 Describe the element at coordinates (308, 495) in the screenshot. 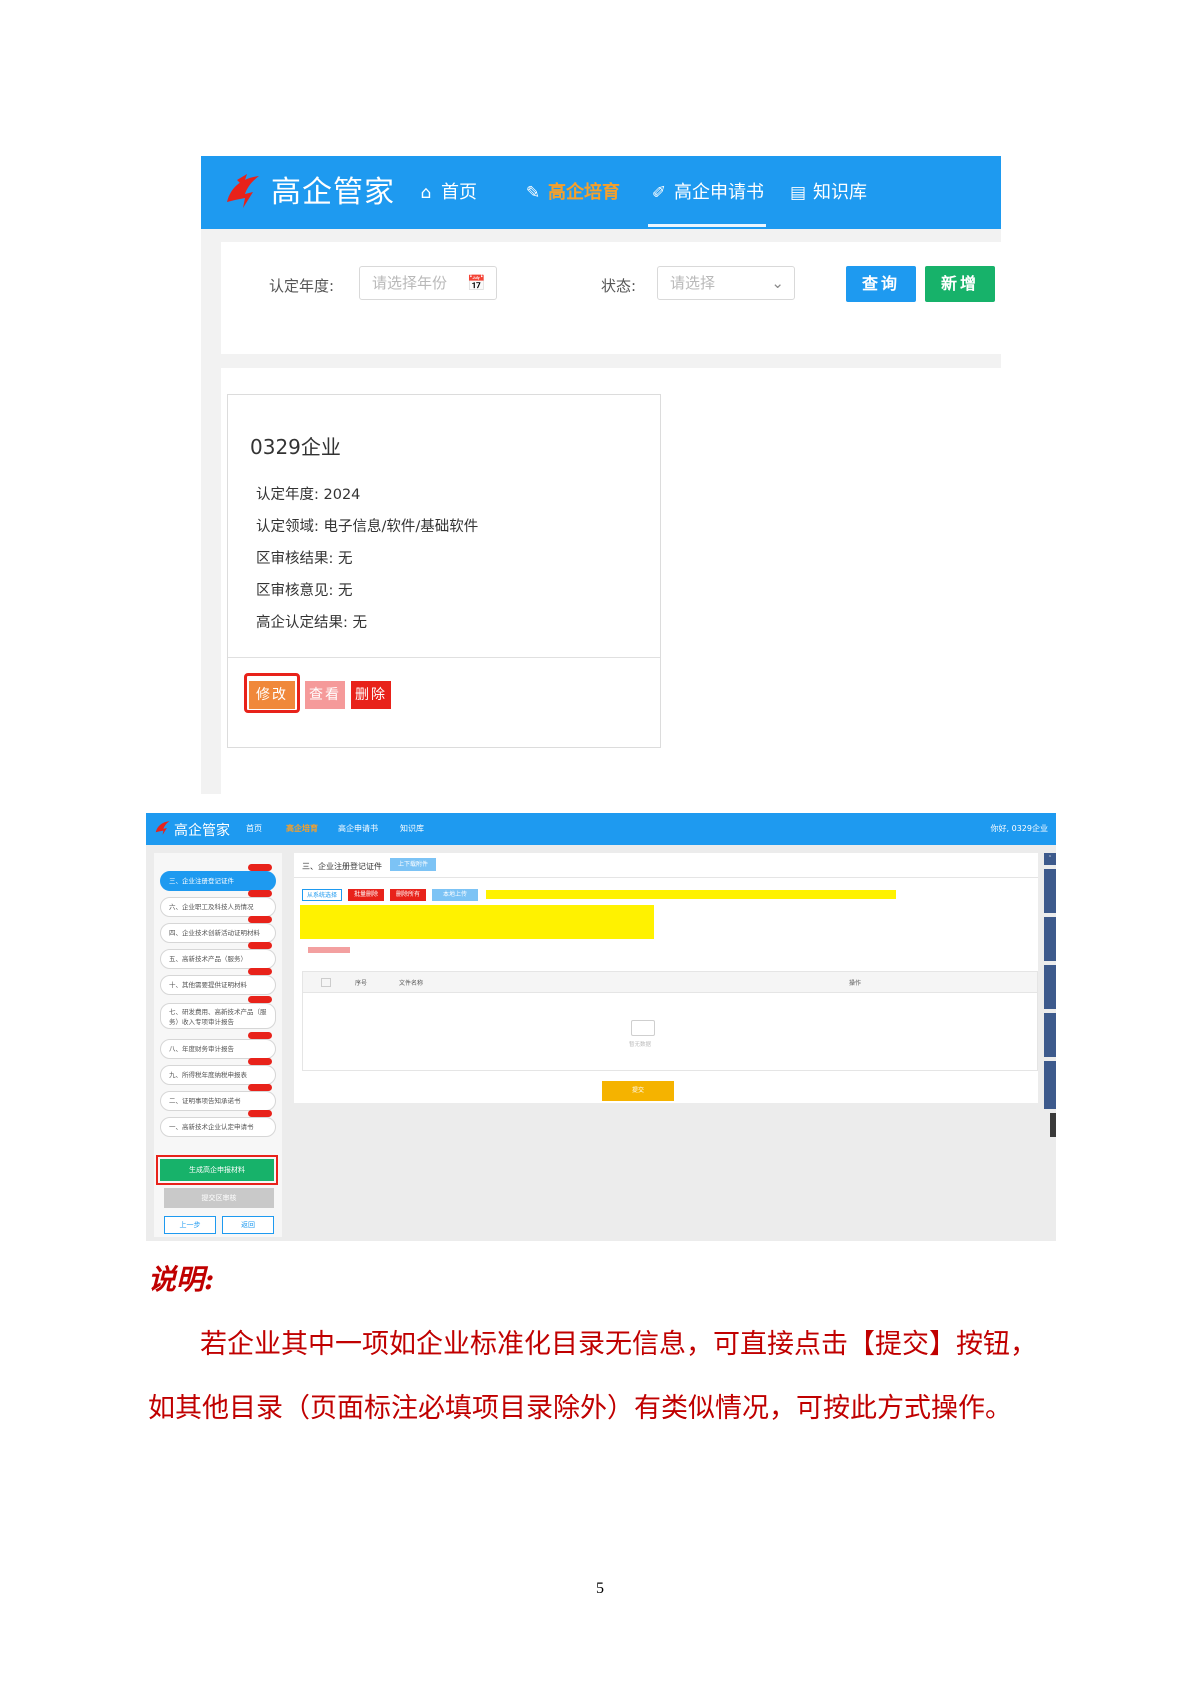

I see `field-year: 认定年度: 2024` at that location.